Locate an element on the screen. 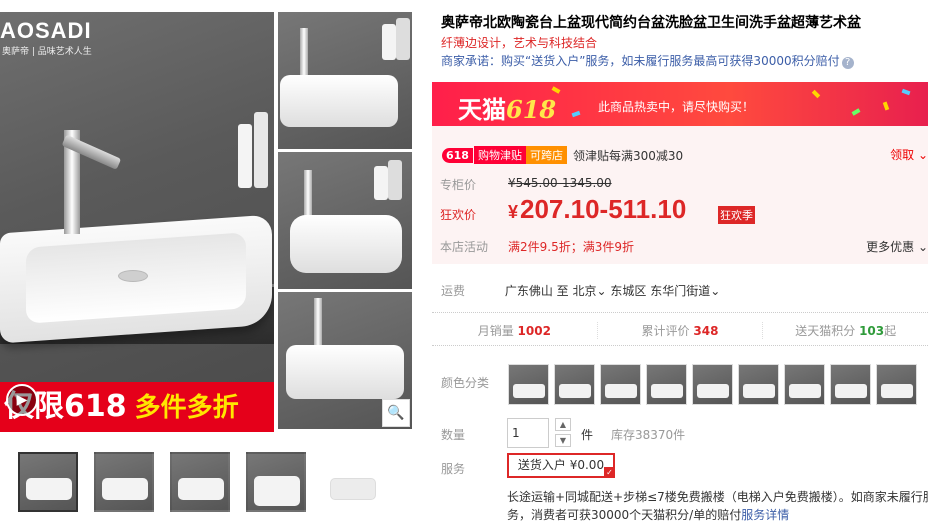 The height and width of the screenshot is (530, 928). quantity-label: 数量 is located at coordinates (453, 435).